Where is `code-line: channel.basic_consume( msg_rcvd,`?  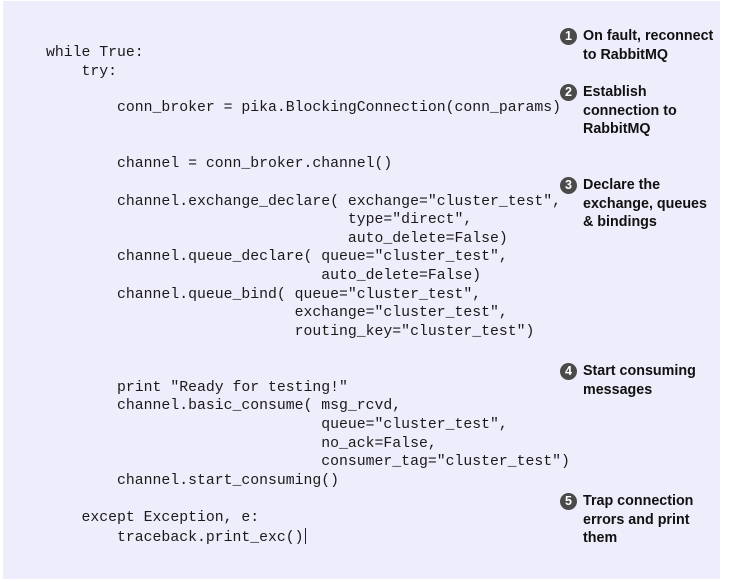 code-line: channel.basic_consume( msg_rcvd, is located at coordinates (224, 406).